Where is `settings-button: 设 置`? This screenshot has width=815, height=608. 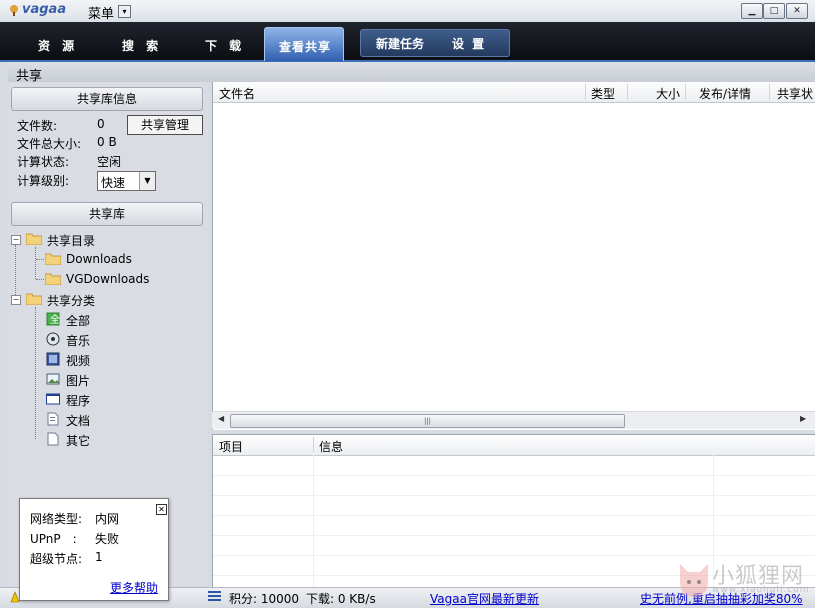
settings-button: 设 置 is located at coordinates (469, 43).